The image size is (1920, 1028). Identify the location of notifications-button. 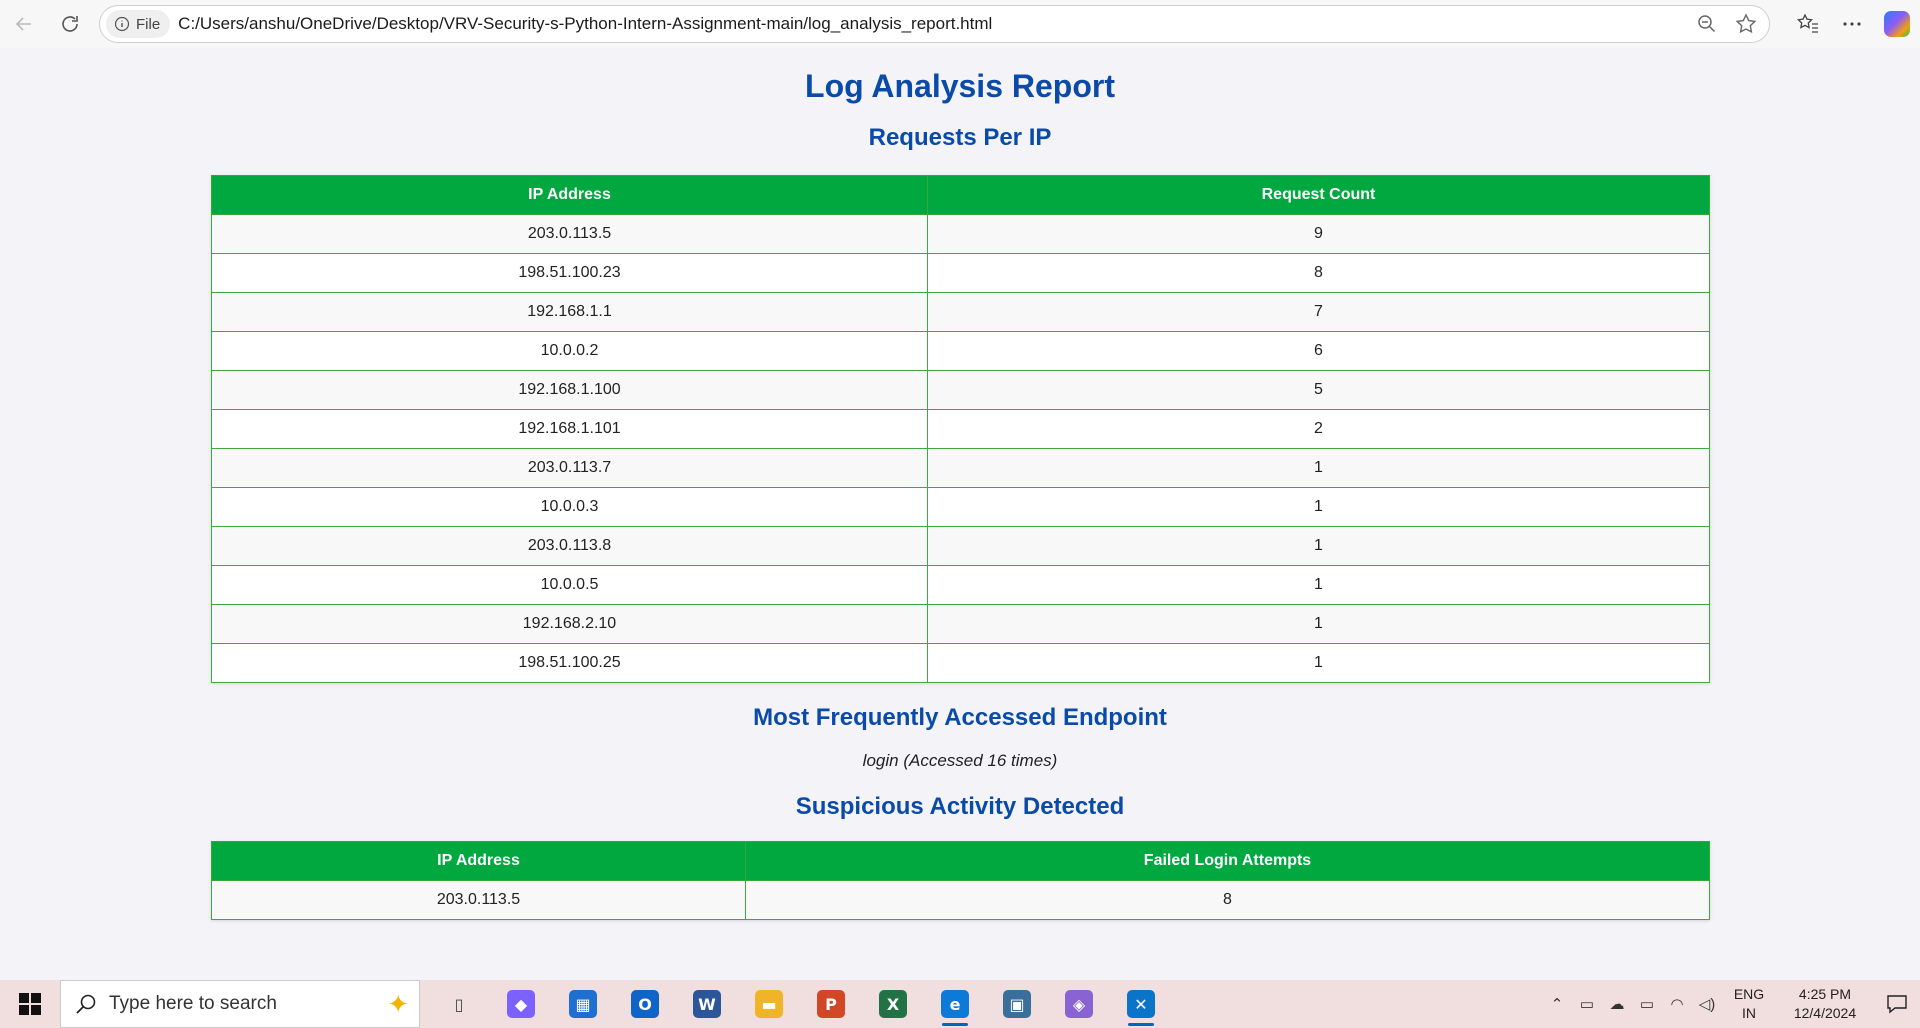
(1897, 1004).